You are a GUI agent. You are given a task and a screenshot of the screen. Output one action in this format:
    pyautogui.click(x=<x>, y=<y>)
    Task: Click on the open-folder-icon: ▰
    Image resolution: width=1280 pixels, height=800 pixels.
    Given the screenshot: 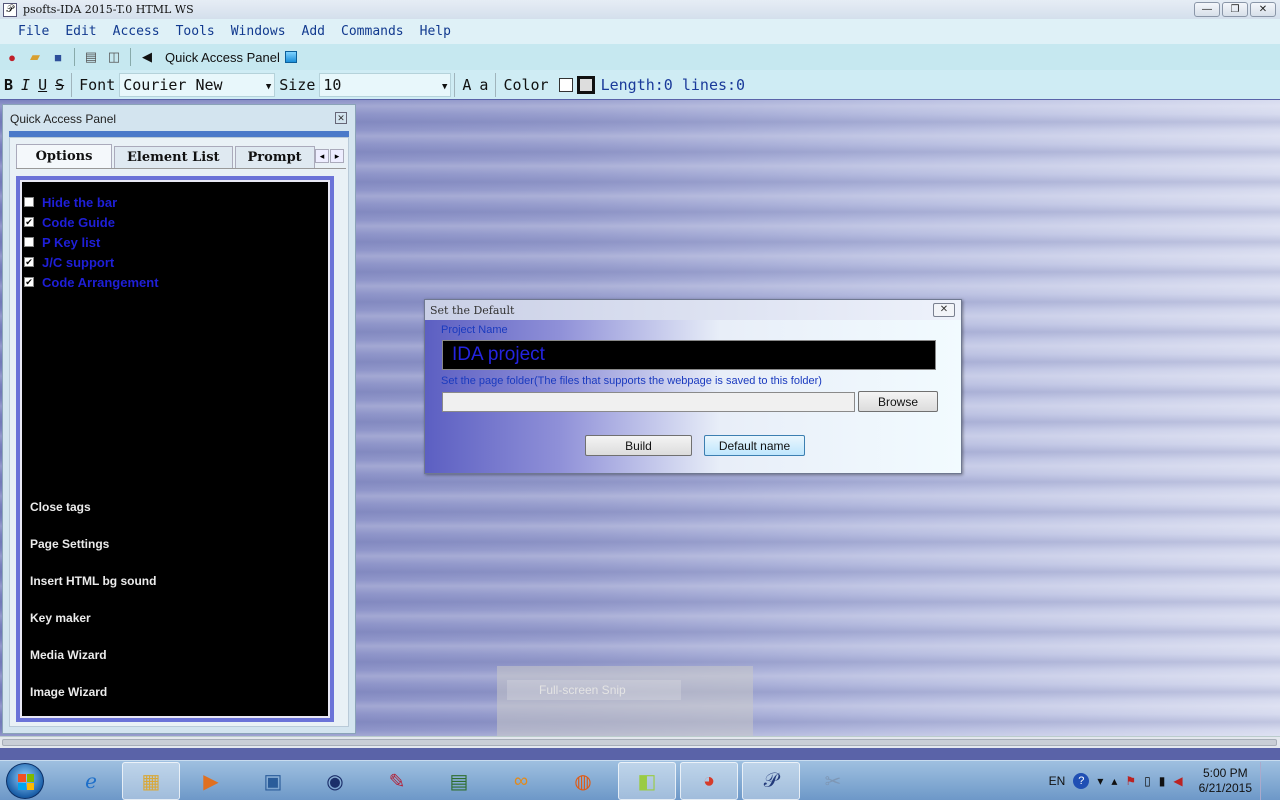 What is the action you would take?
    pyautogui.click(x=35, y=57)
    